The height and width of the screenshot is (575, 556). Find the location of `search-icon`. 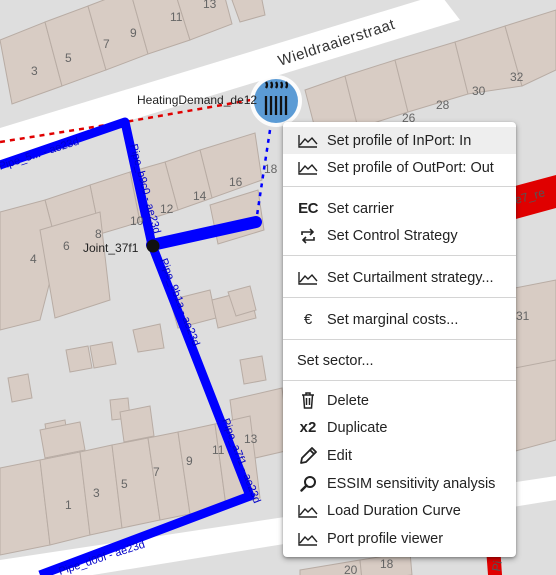

search-icon is located at coordinates (308, 484).